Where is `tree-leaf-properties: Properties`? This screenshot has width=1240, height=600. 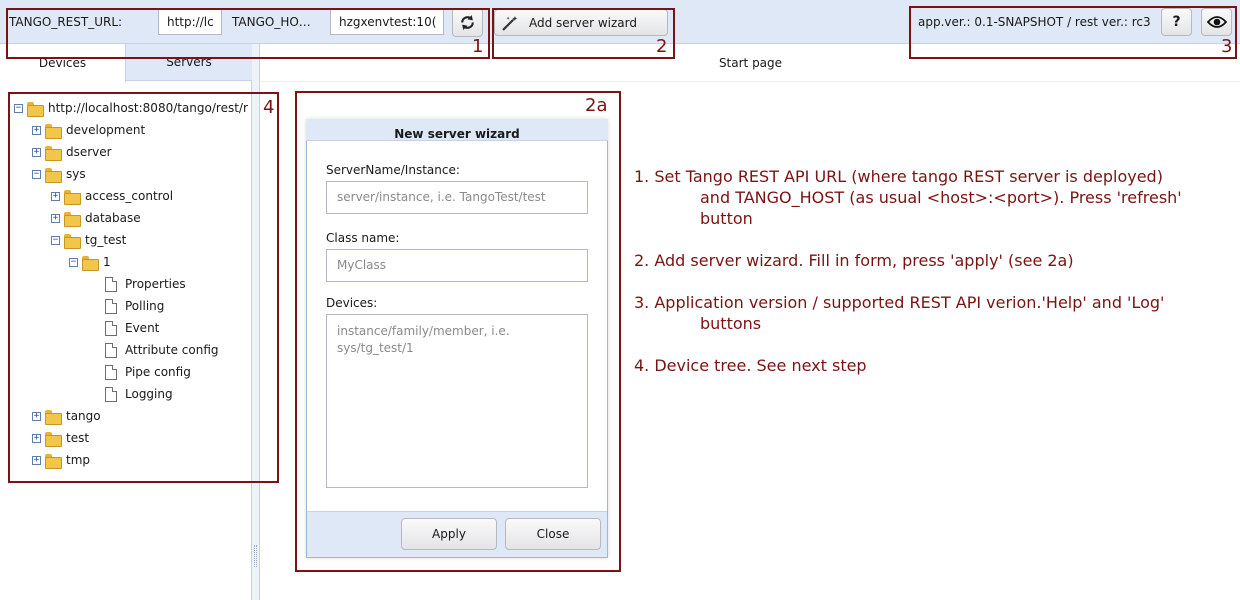
tree-leaf-properties: Properties is located at coordinates (145, 284).